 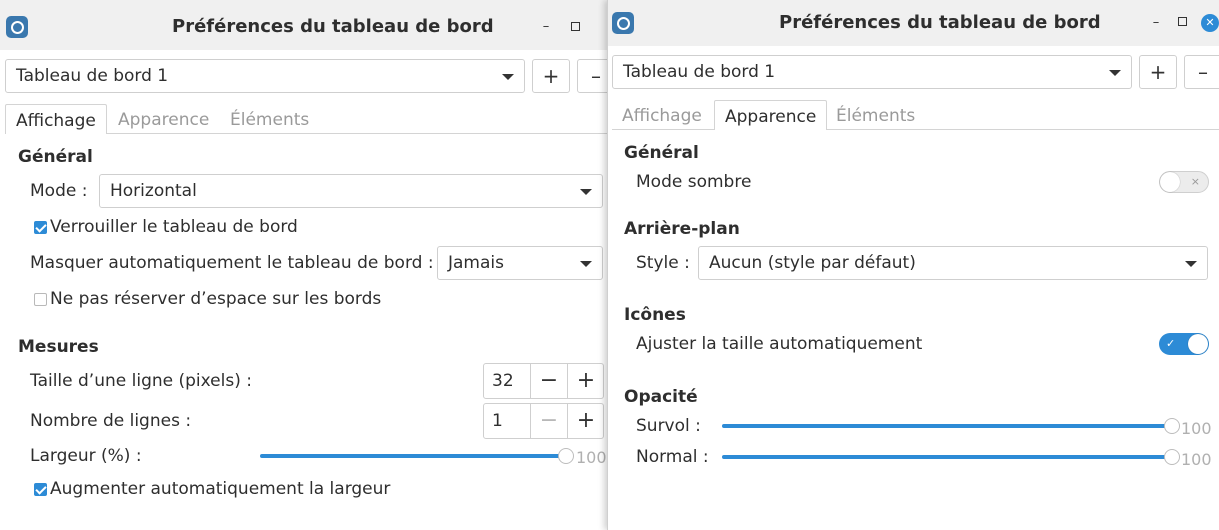 What do you see at coordinates (1172, 457) in the screenshot?
I see `normal-opacity-slider-handle` at bounding box center [1172, 457].